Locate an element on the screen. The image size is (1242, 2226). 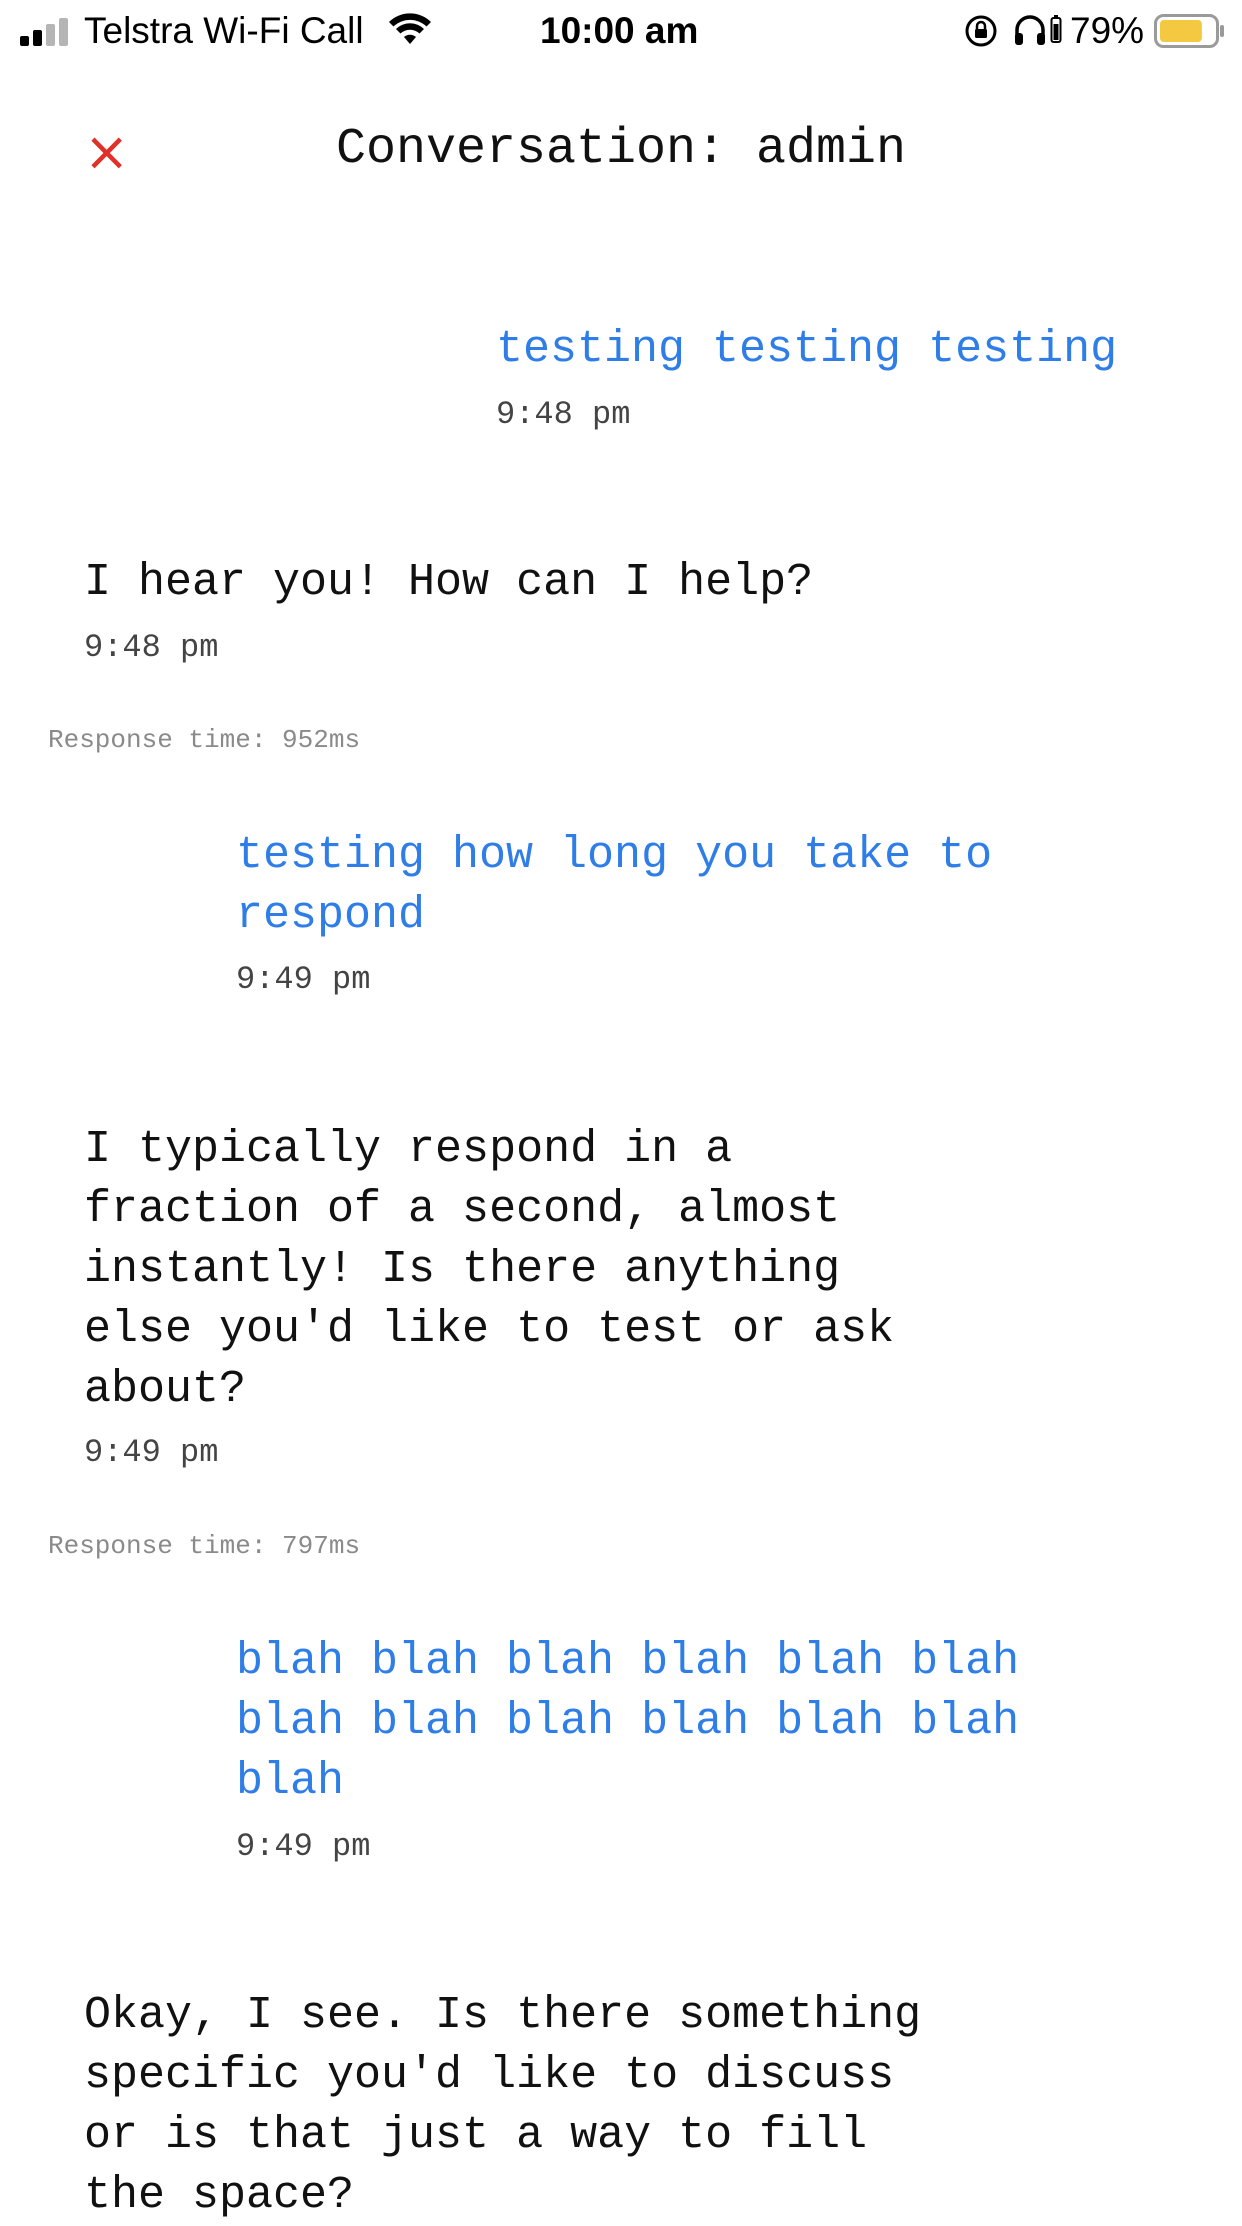
signal-icon is located at coordinates (46, 32).